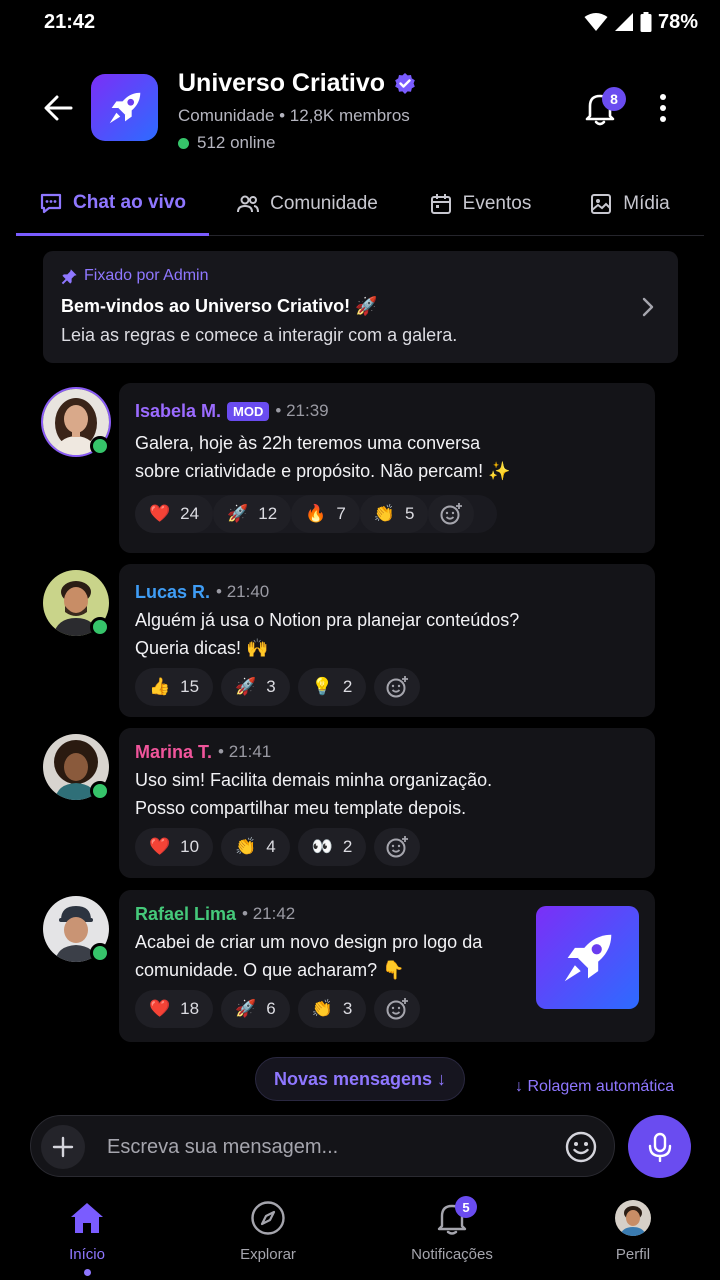 The image size is (720, 1280). I want to click on reaction-emoji: 🚀, so click(246, 686).